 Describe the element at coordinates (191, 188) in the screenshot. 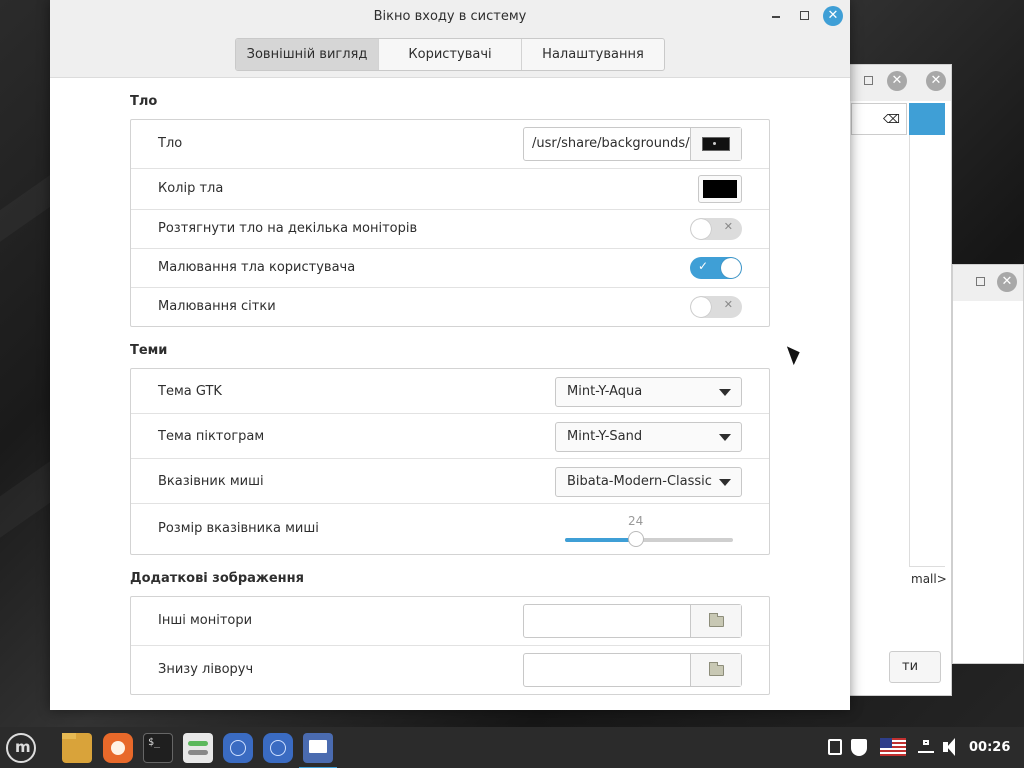

I see `bg-color-label: Колір тла` at that location.